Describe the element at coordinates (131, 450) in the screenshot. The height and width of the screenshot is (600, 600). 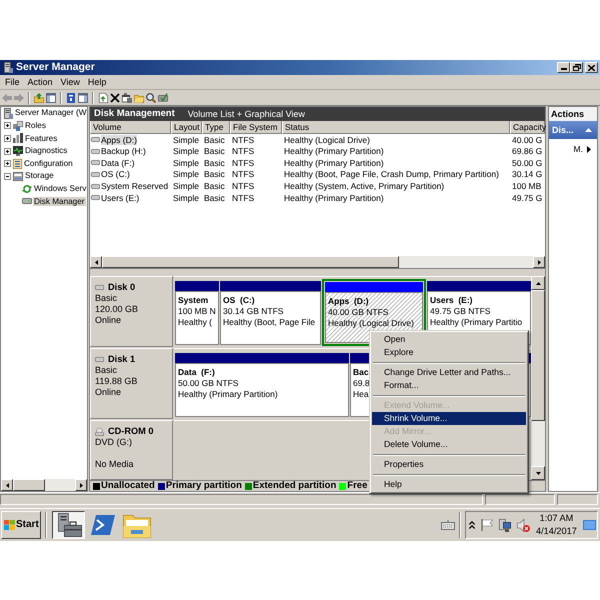
I see `disk-label: CD-ROM 0 DVD (G:) No Media` at that location.